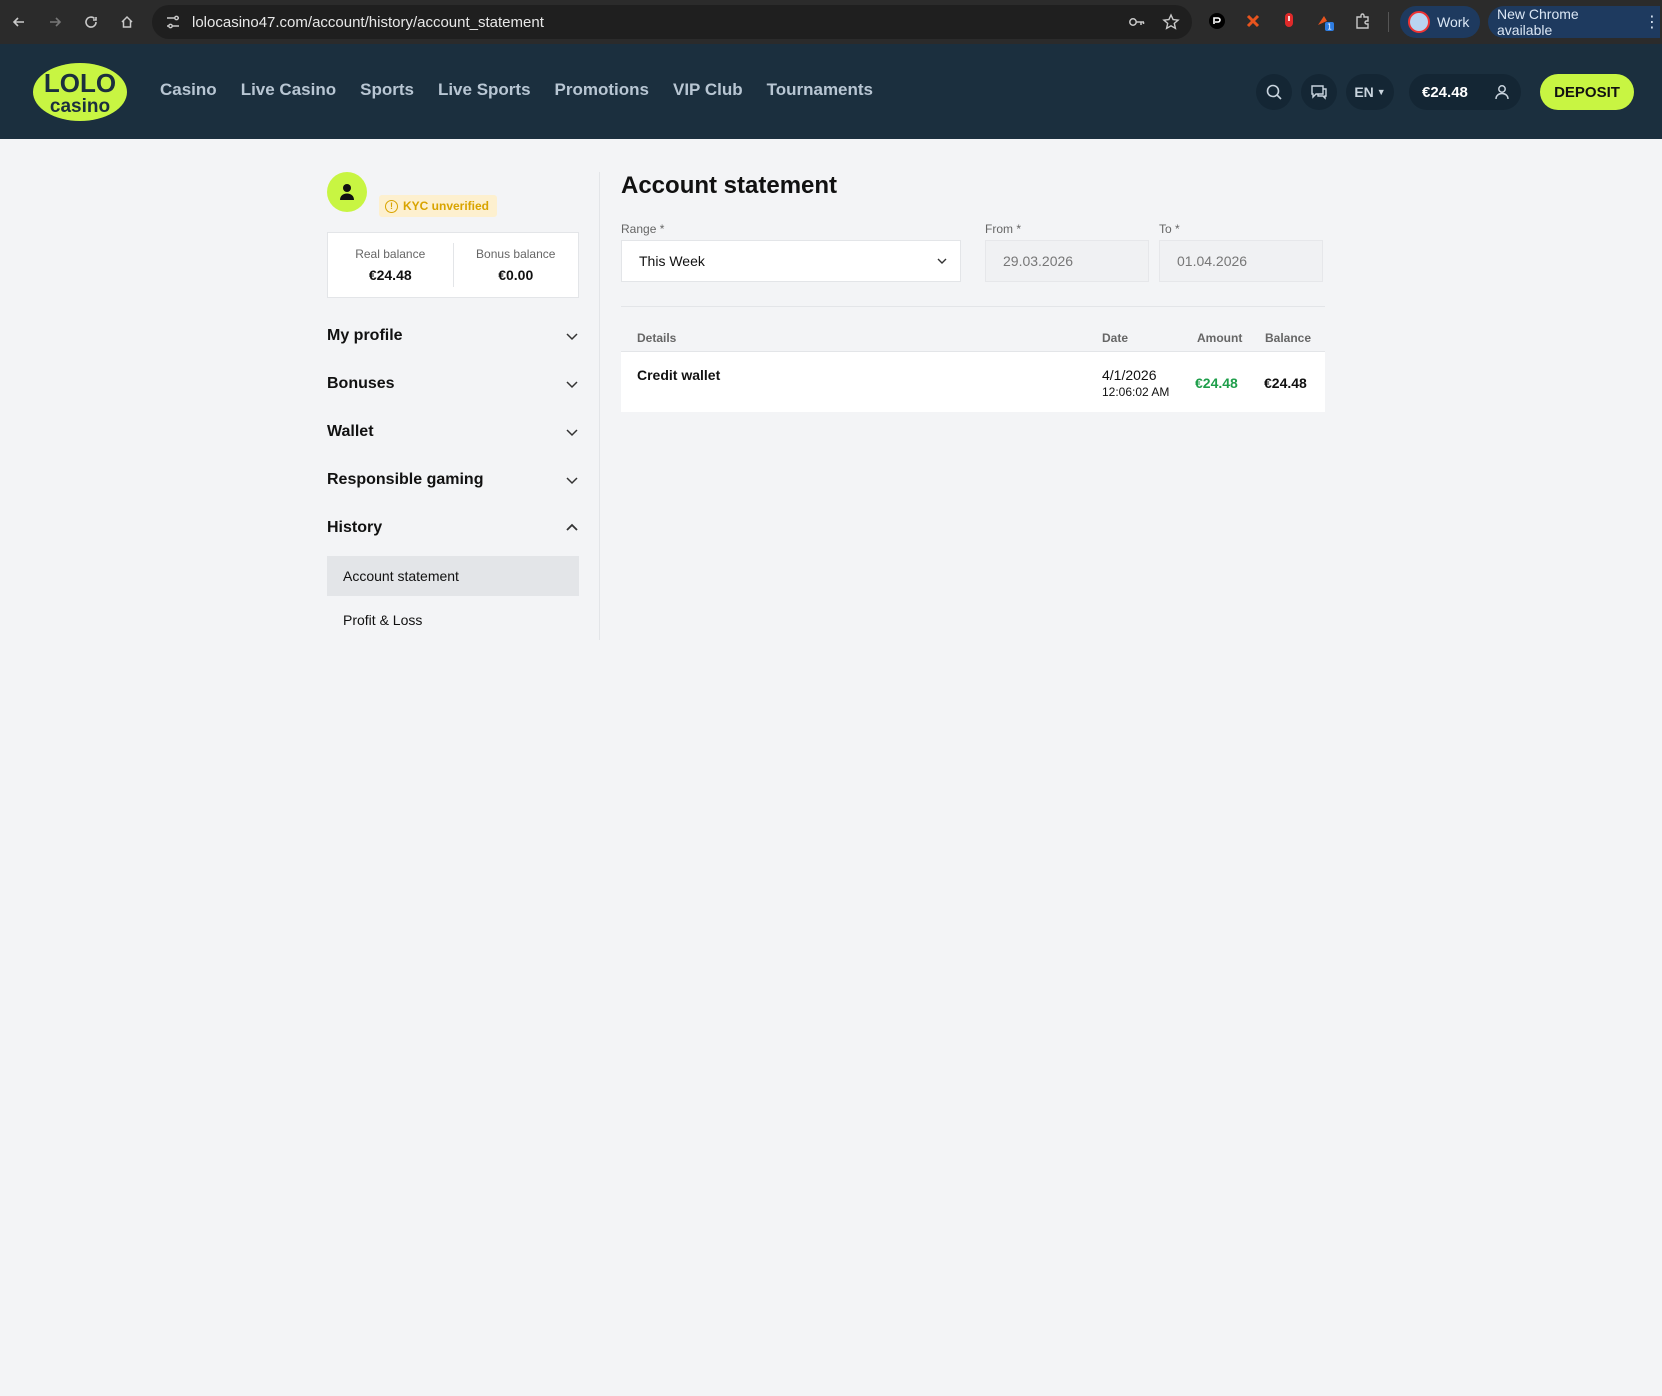 This screenshot has height=1396, width=1662. Describe the element at coordinates (454, 528) in the screenshot. I see `menu-history: History` at that location.